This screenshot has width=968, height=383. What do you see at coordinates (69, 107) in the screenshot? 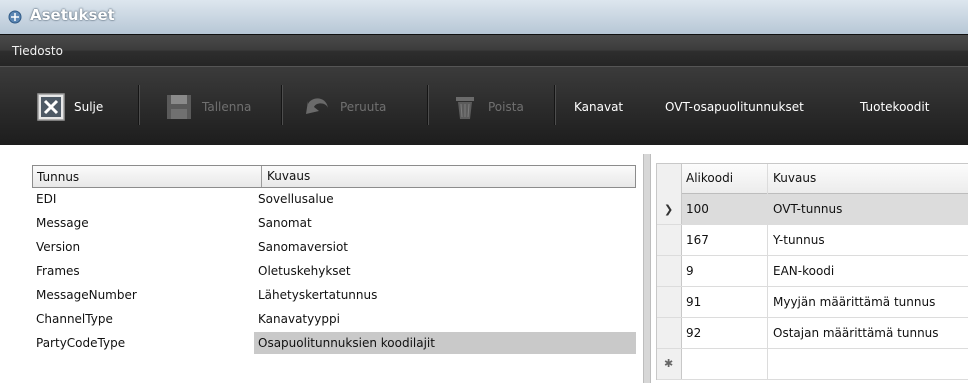
I see `close-button: Sulje` at bounding box center [69, 107].